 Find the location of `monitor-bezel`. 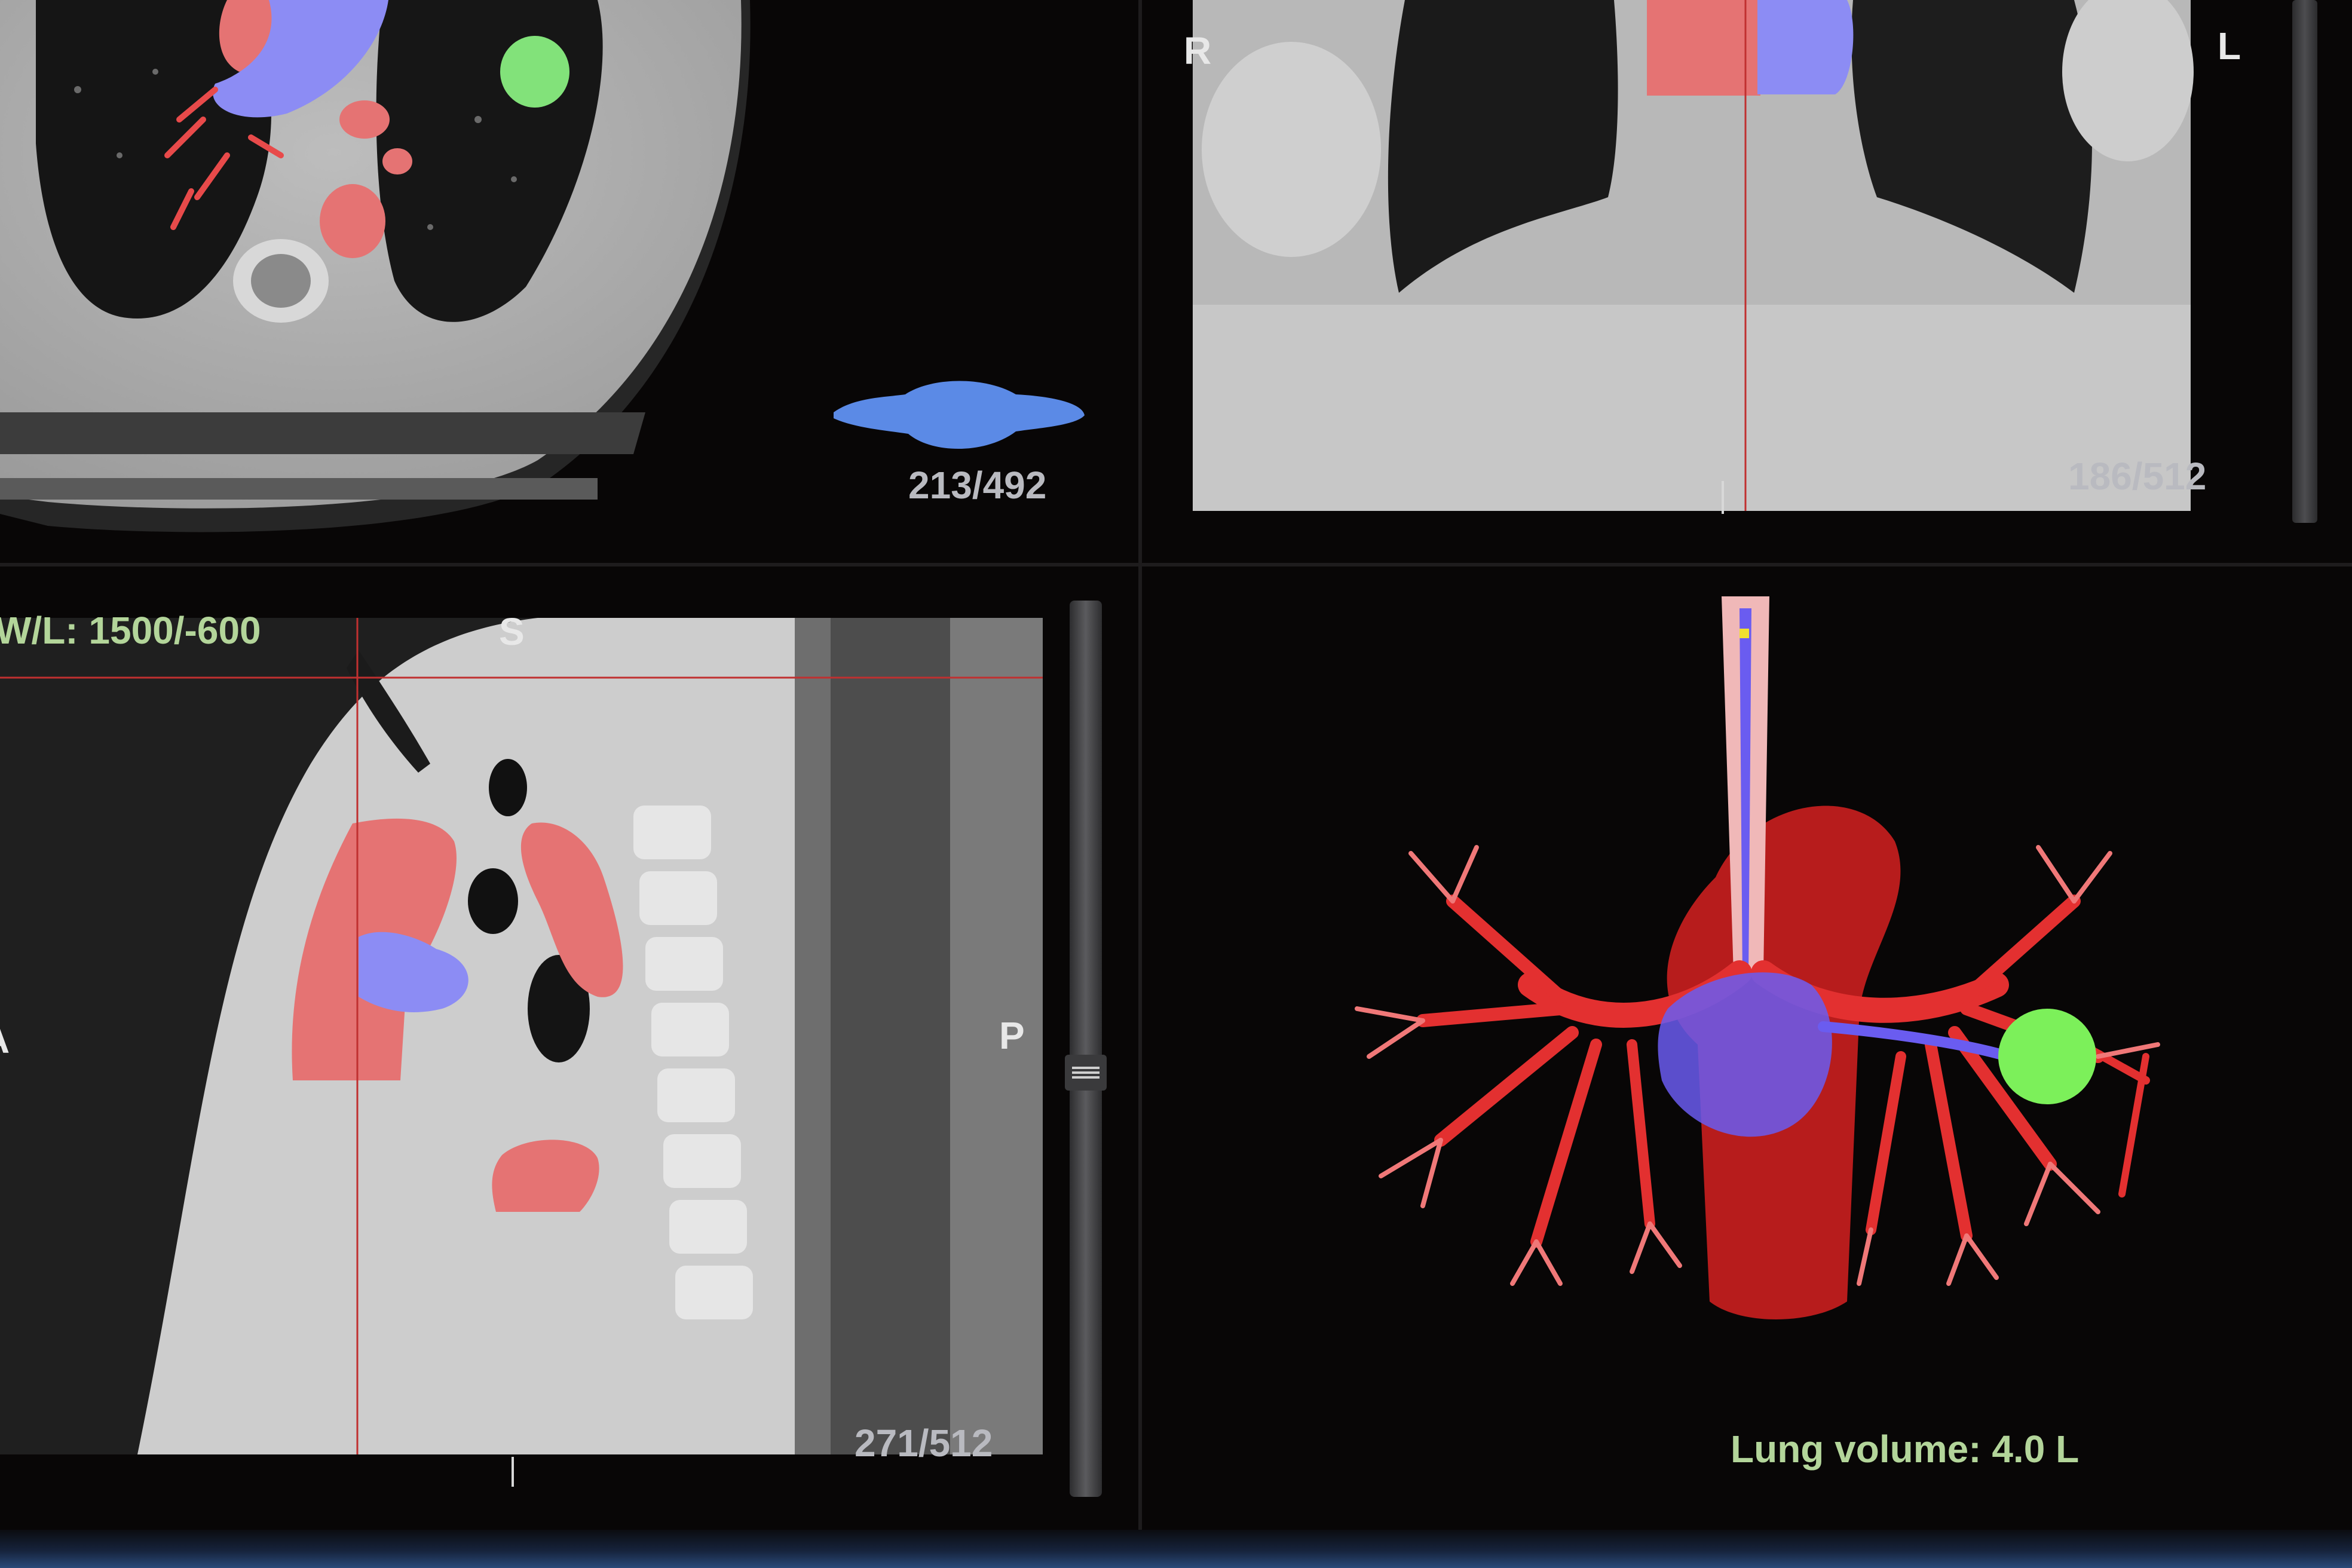

monitor-bezel is located at coordinates (1176, 1549).